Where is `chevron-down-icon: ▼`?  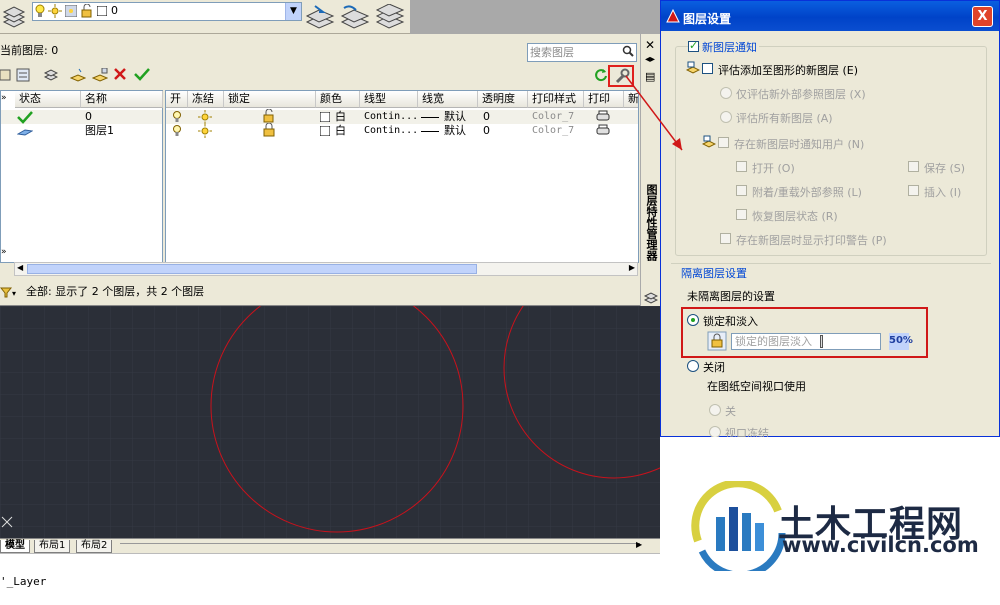 chevron-down-icon: ▼ is located at coordinates (293, 11).